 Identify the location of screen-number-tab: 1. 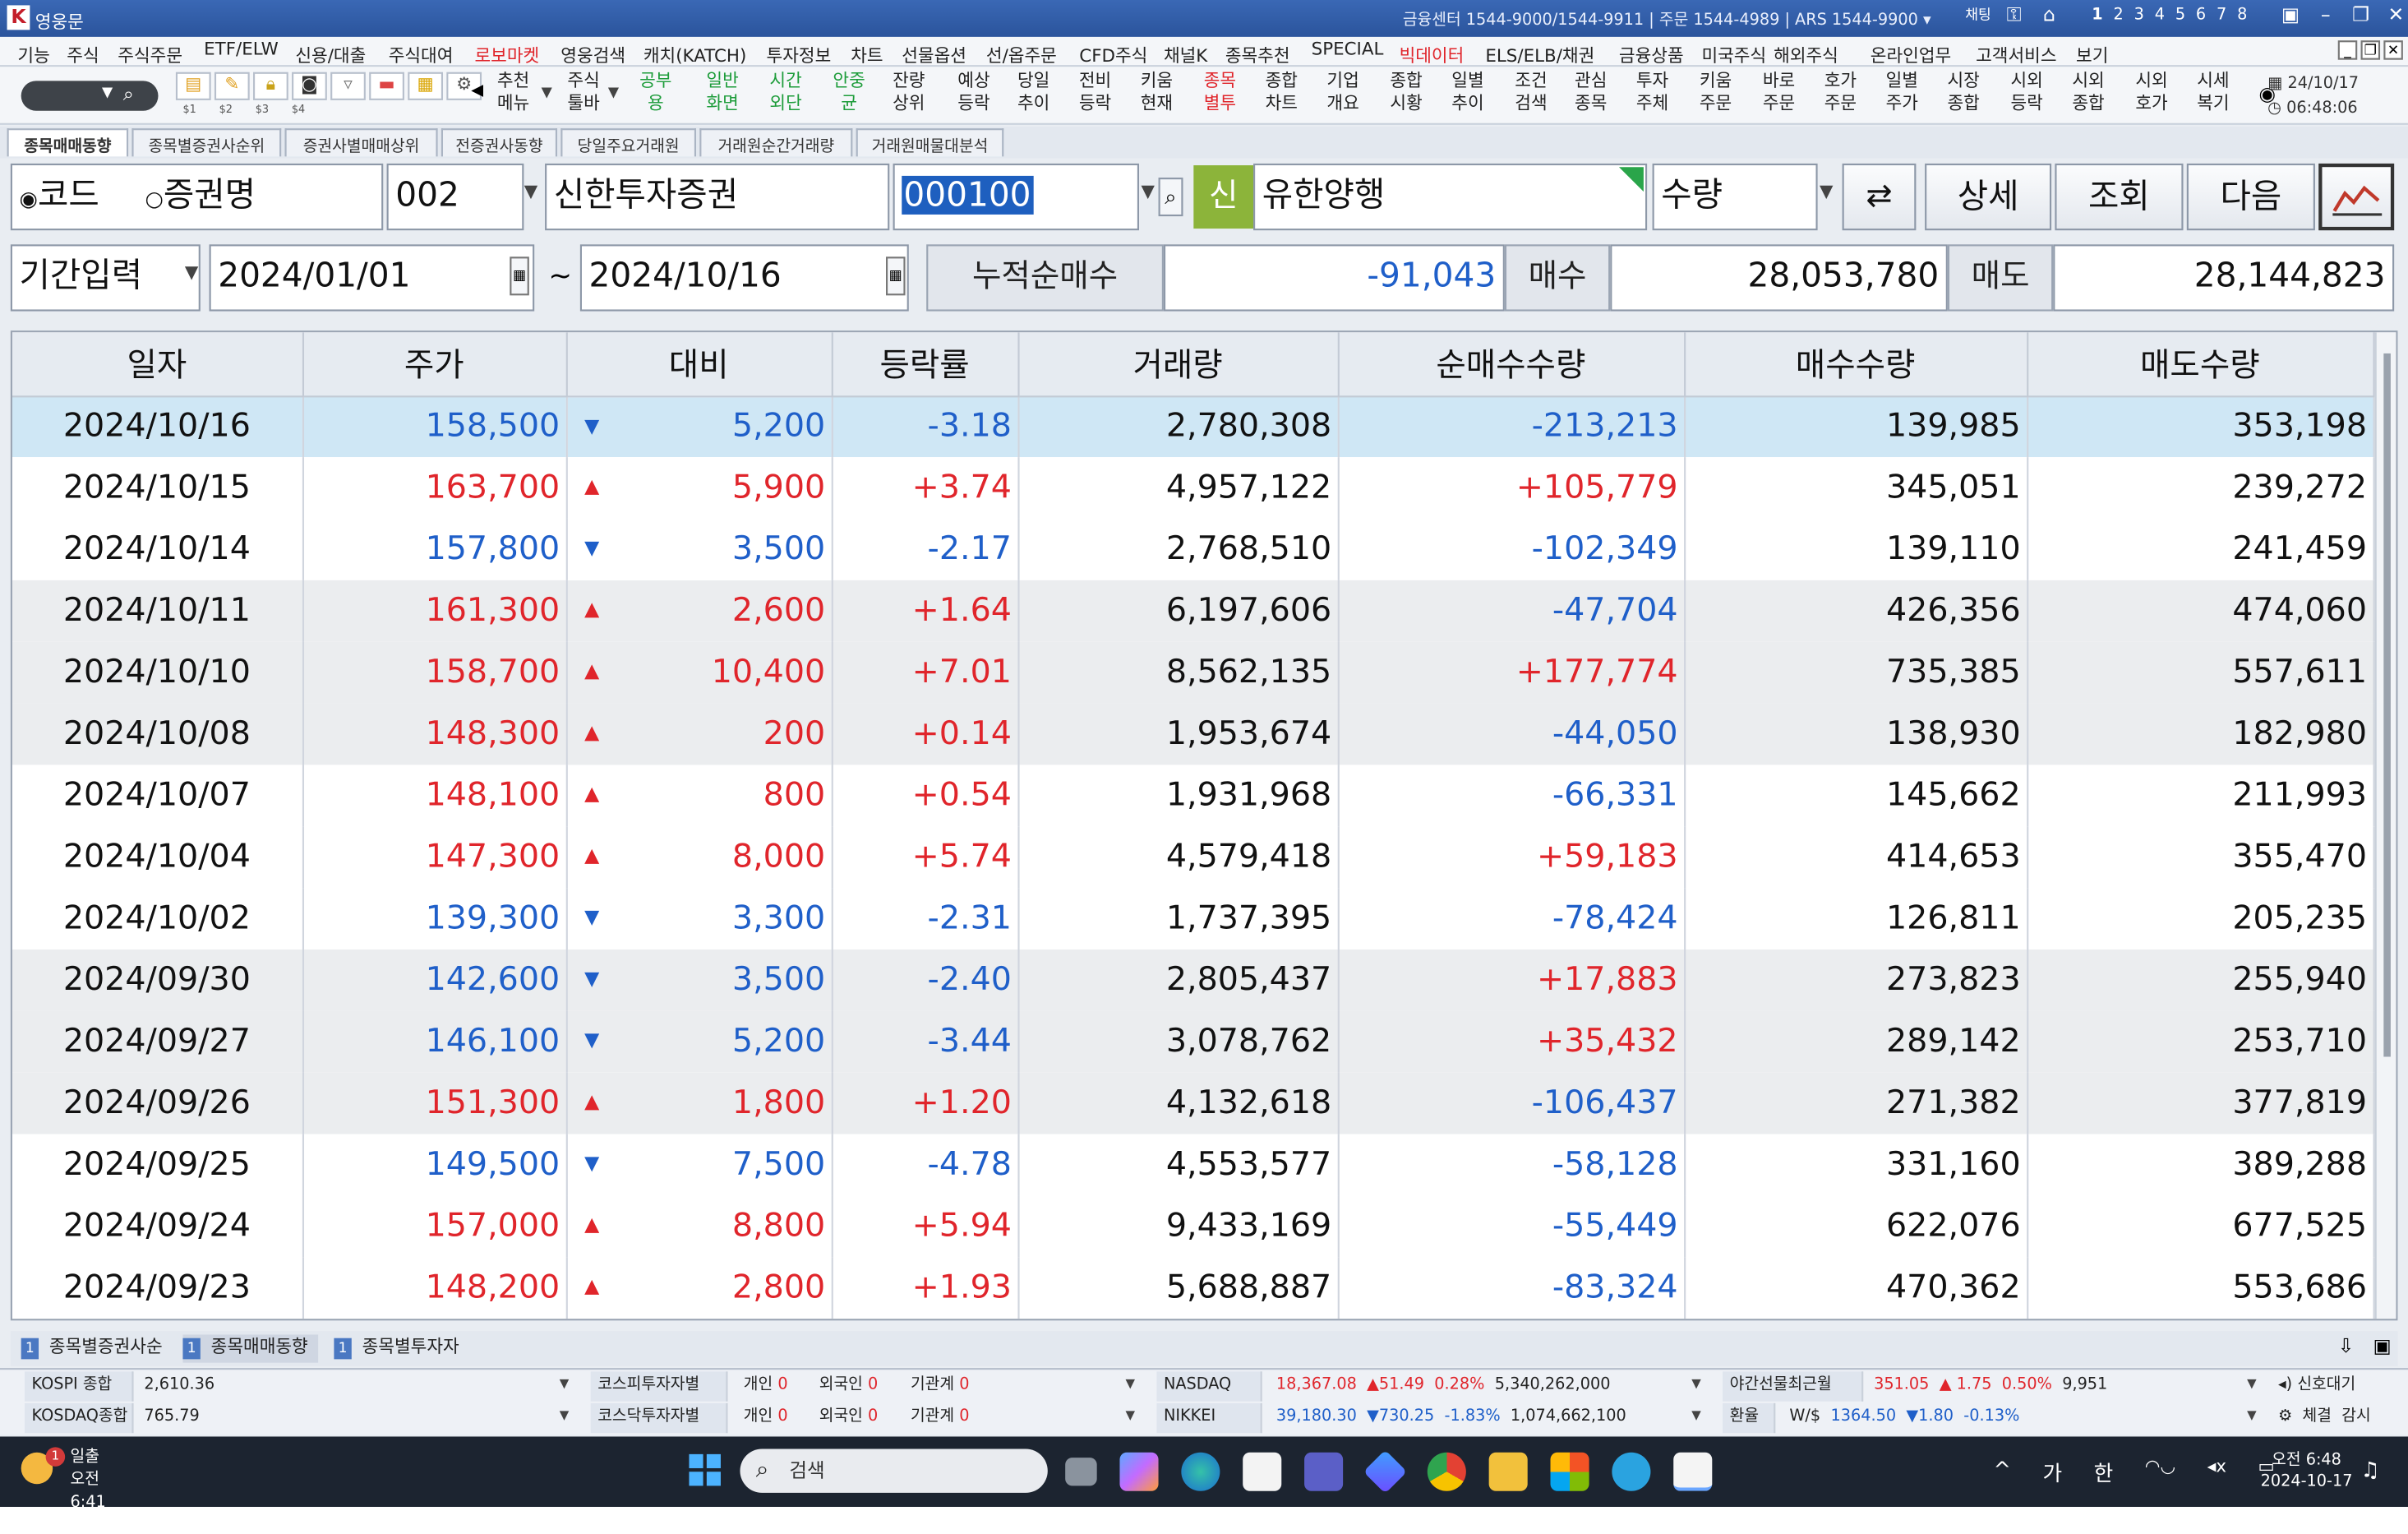
(2097, 16).